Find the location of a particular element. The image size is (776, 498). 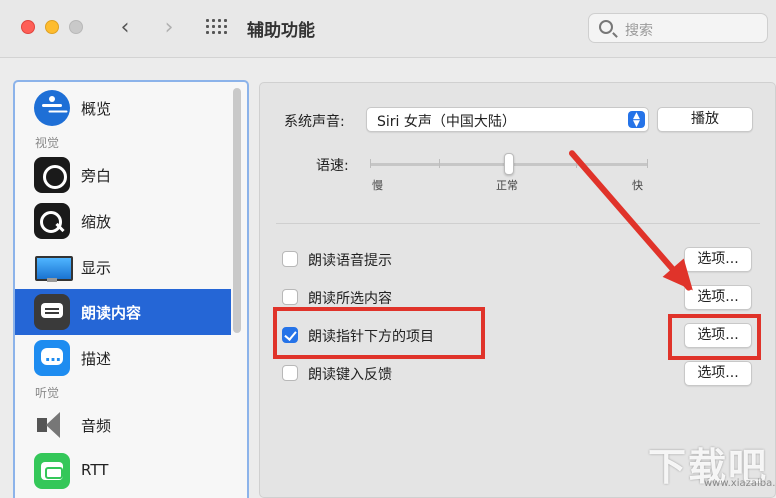

sidebar-item-rtt: RTT is located at coordinates (123, 471).